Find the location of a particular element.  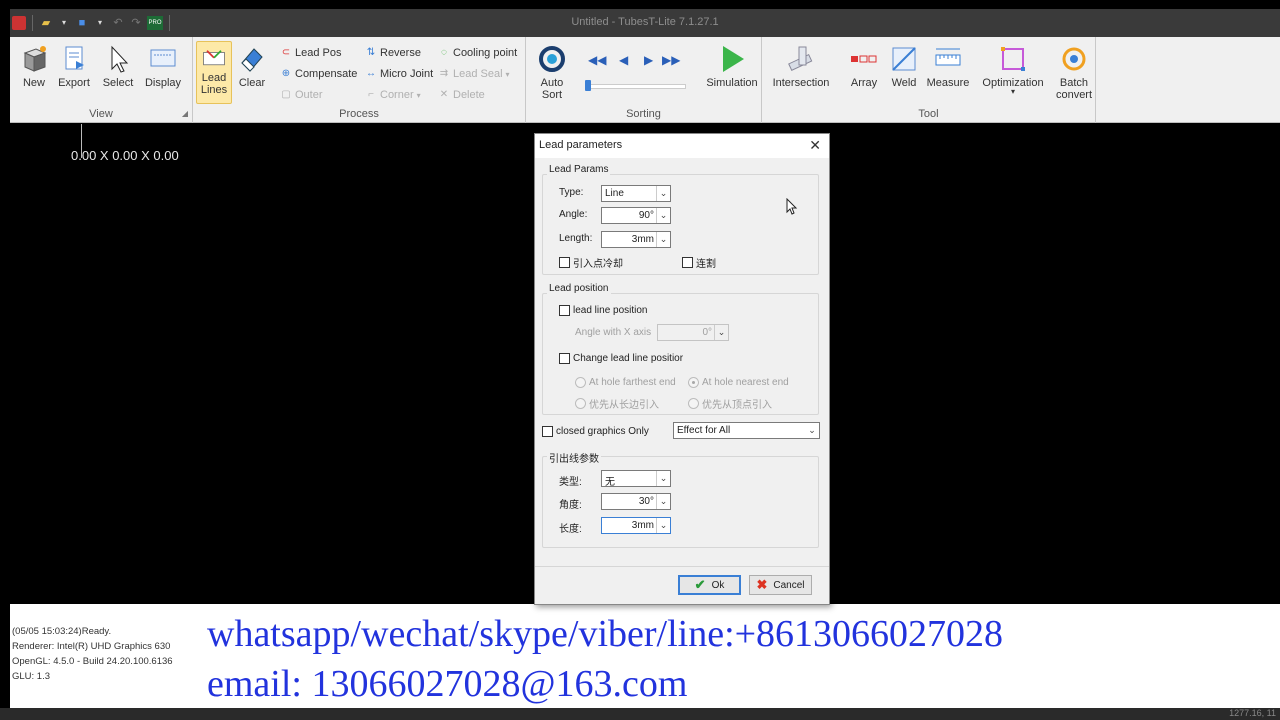

display-button: Display is located at coordinates (163, 66).